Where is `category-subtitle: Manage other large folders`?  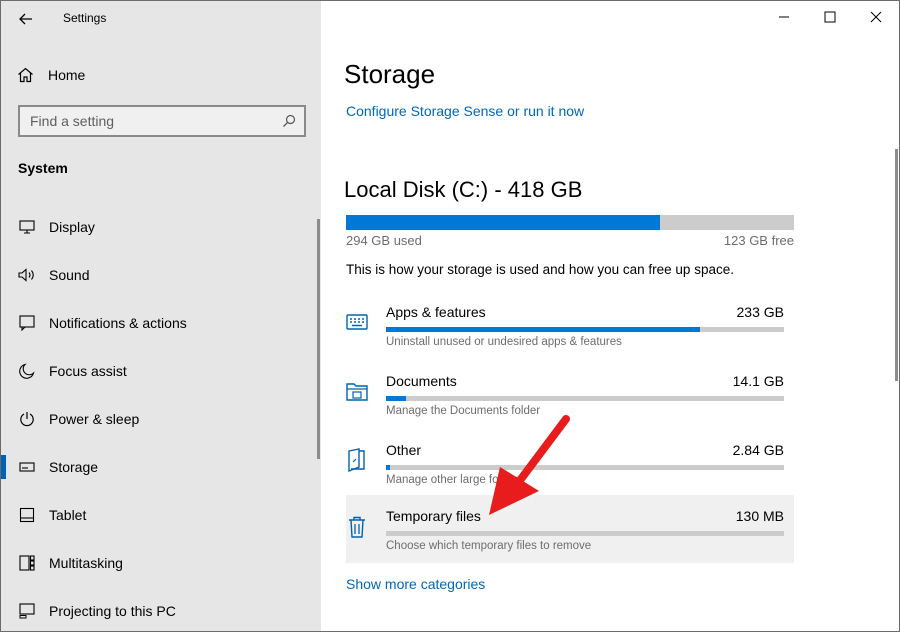
category-subtitle: Manage other large folders is located at coordinates (455, 480).